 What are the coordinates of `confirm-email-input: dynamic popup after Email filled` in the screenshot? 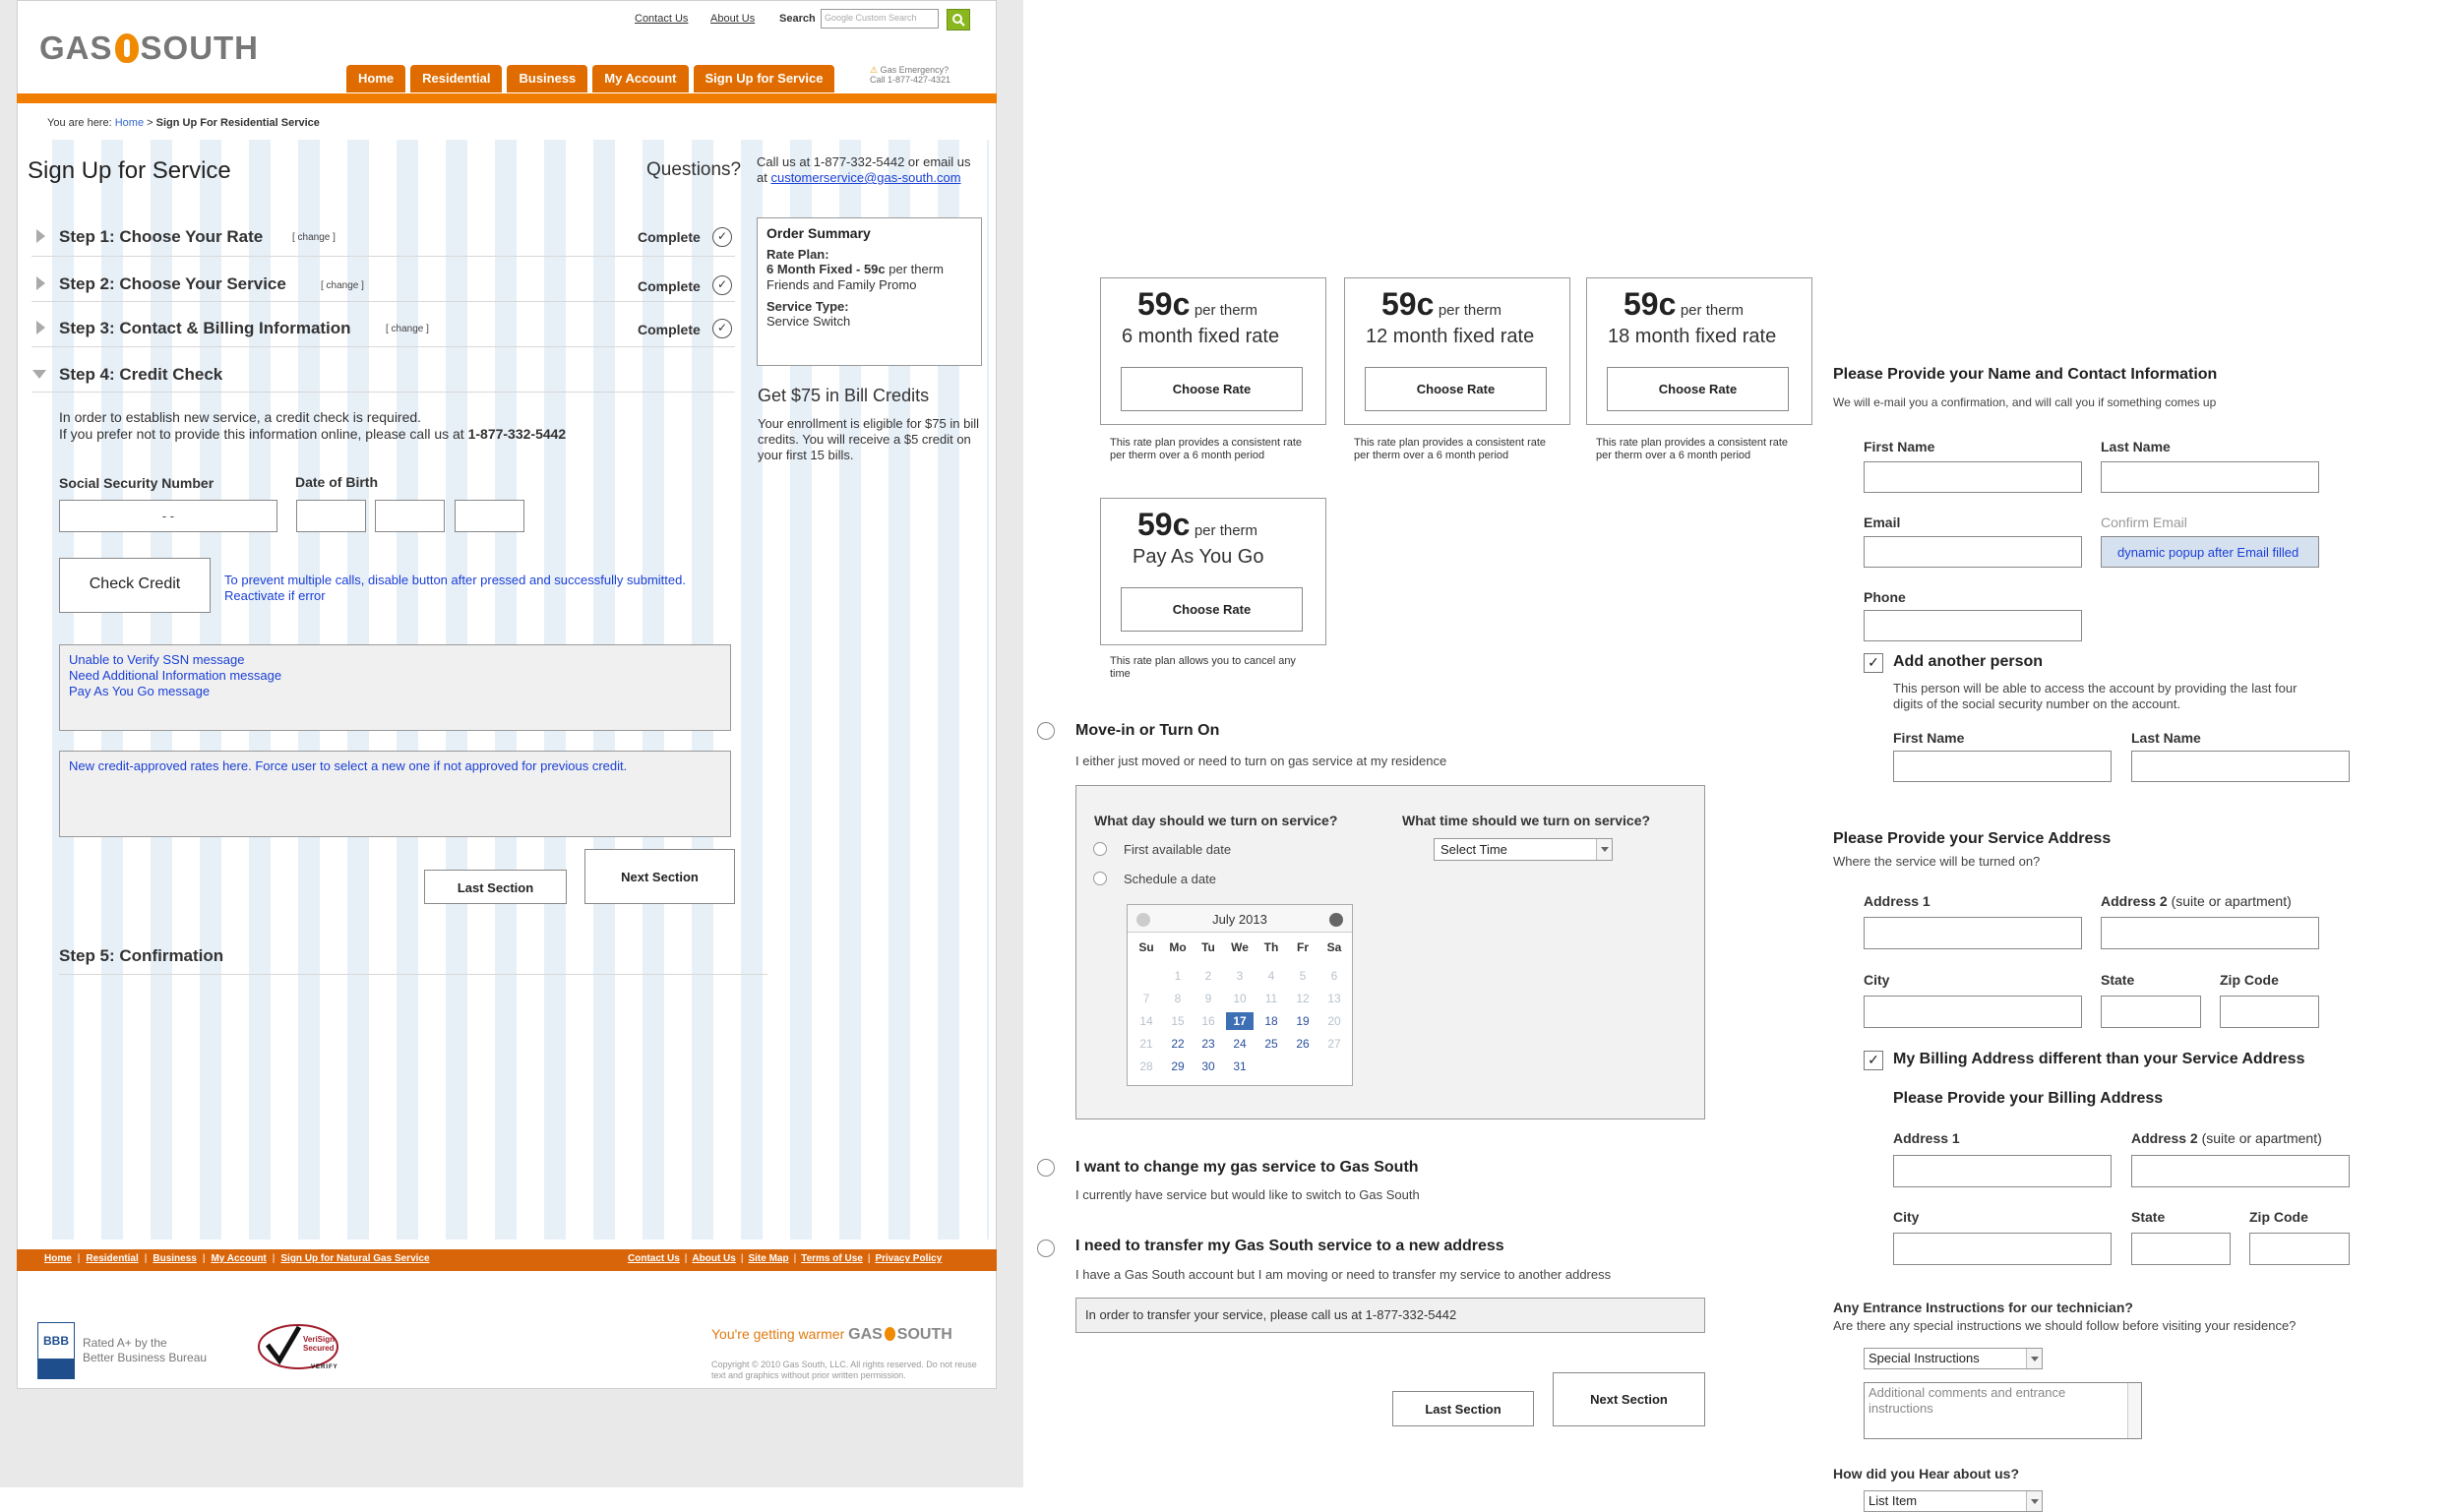 It's located at (2210, 552).